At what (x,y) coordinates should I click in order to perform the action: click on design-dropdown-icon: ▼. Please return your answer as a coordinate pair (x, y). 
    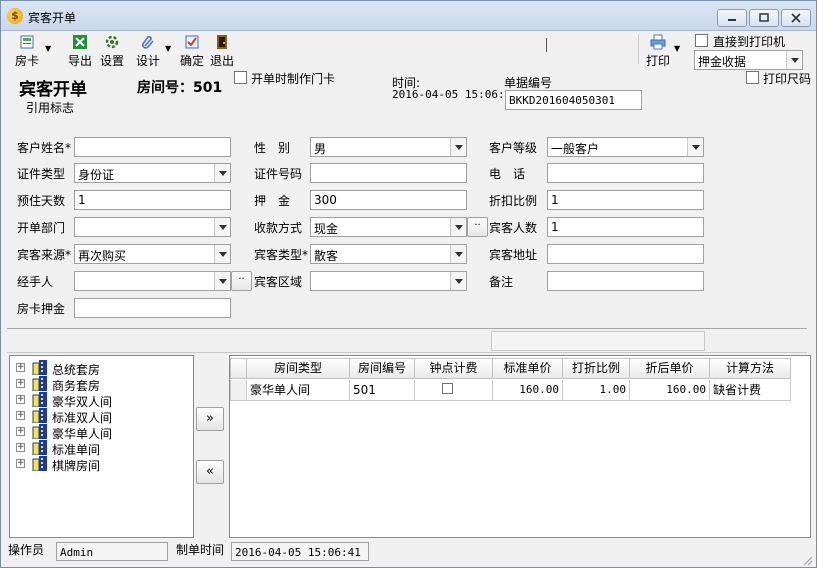
    Looking at the image, I should click on (168, 48).